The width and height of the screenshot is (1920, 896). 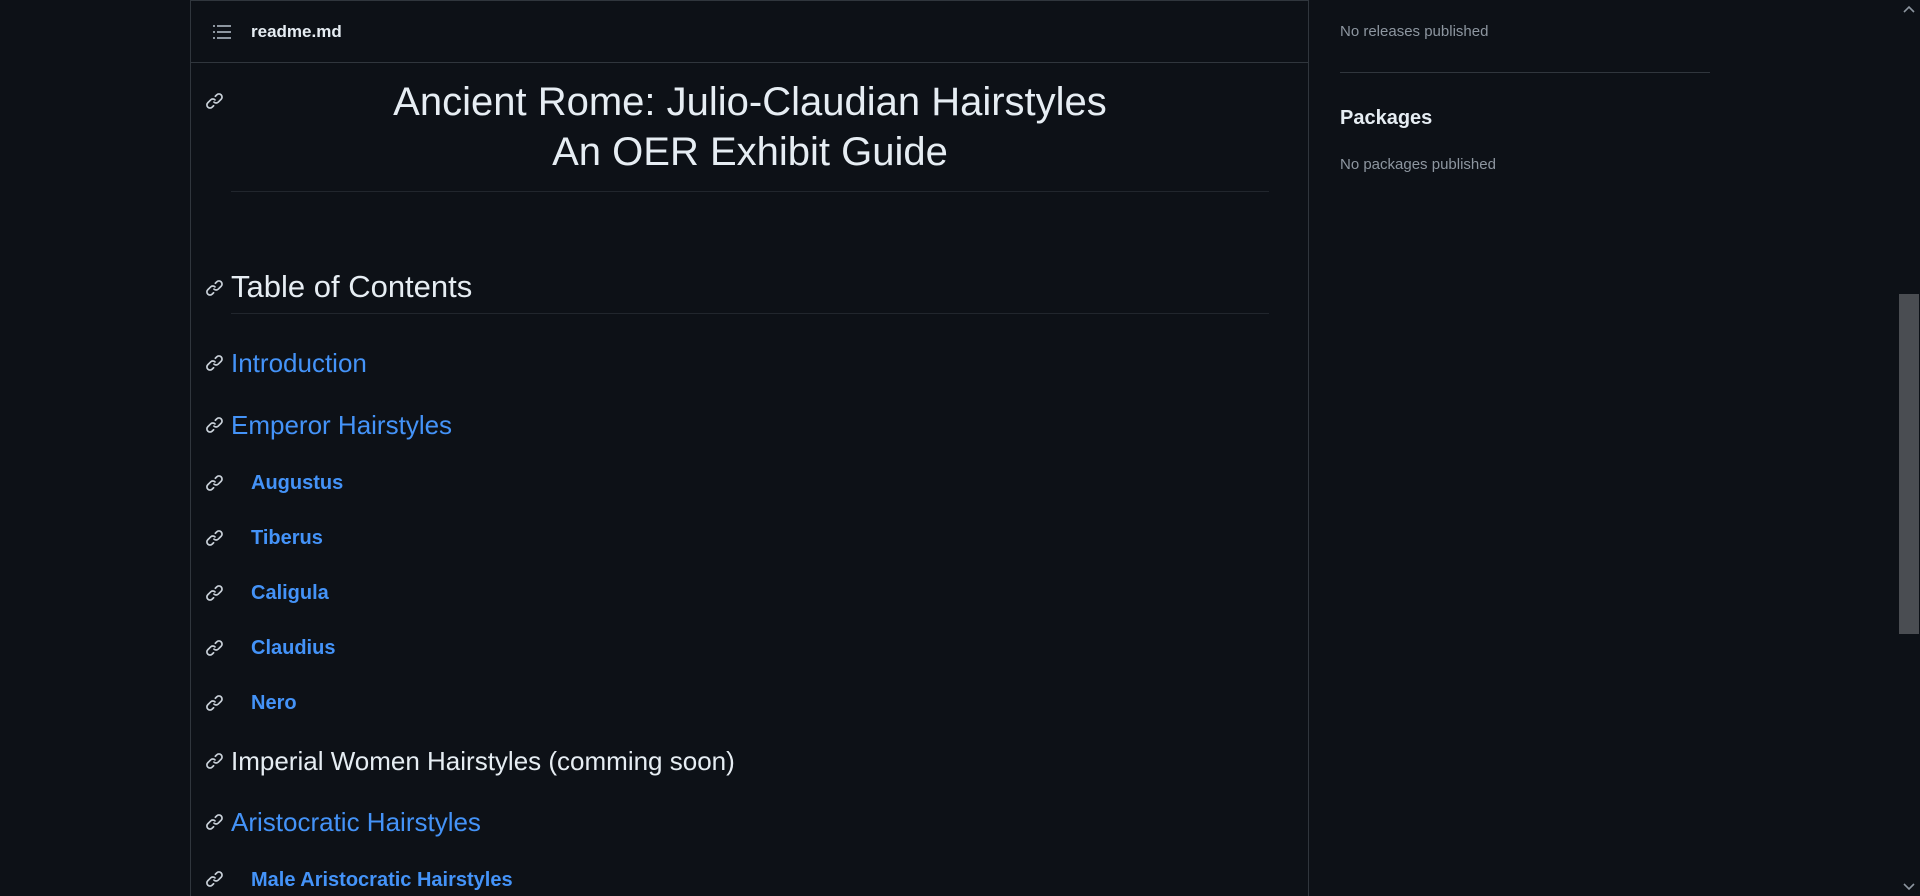 What do you see at coordinates (341, 425) in the screenshot?
I see `toc-link-emperor-hairstyles: Emperor Hairstyles` at bounding box center [341, 425].